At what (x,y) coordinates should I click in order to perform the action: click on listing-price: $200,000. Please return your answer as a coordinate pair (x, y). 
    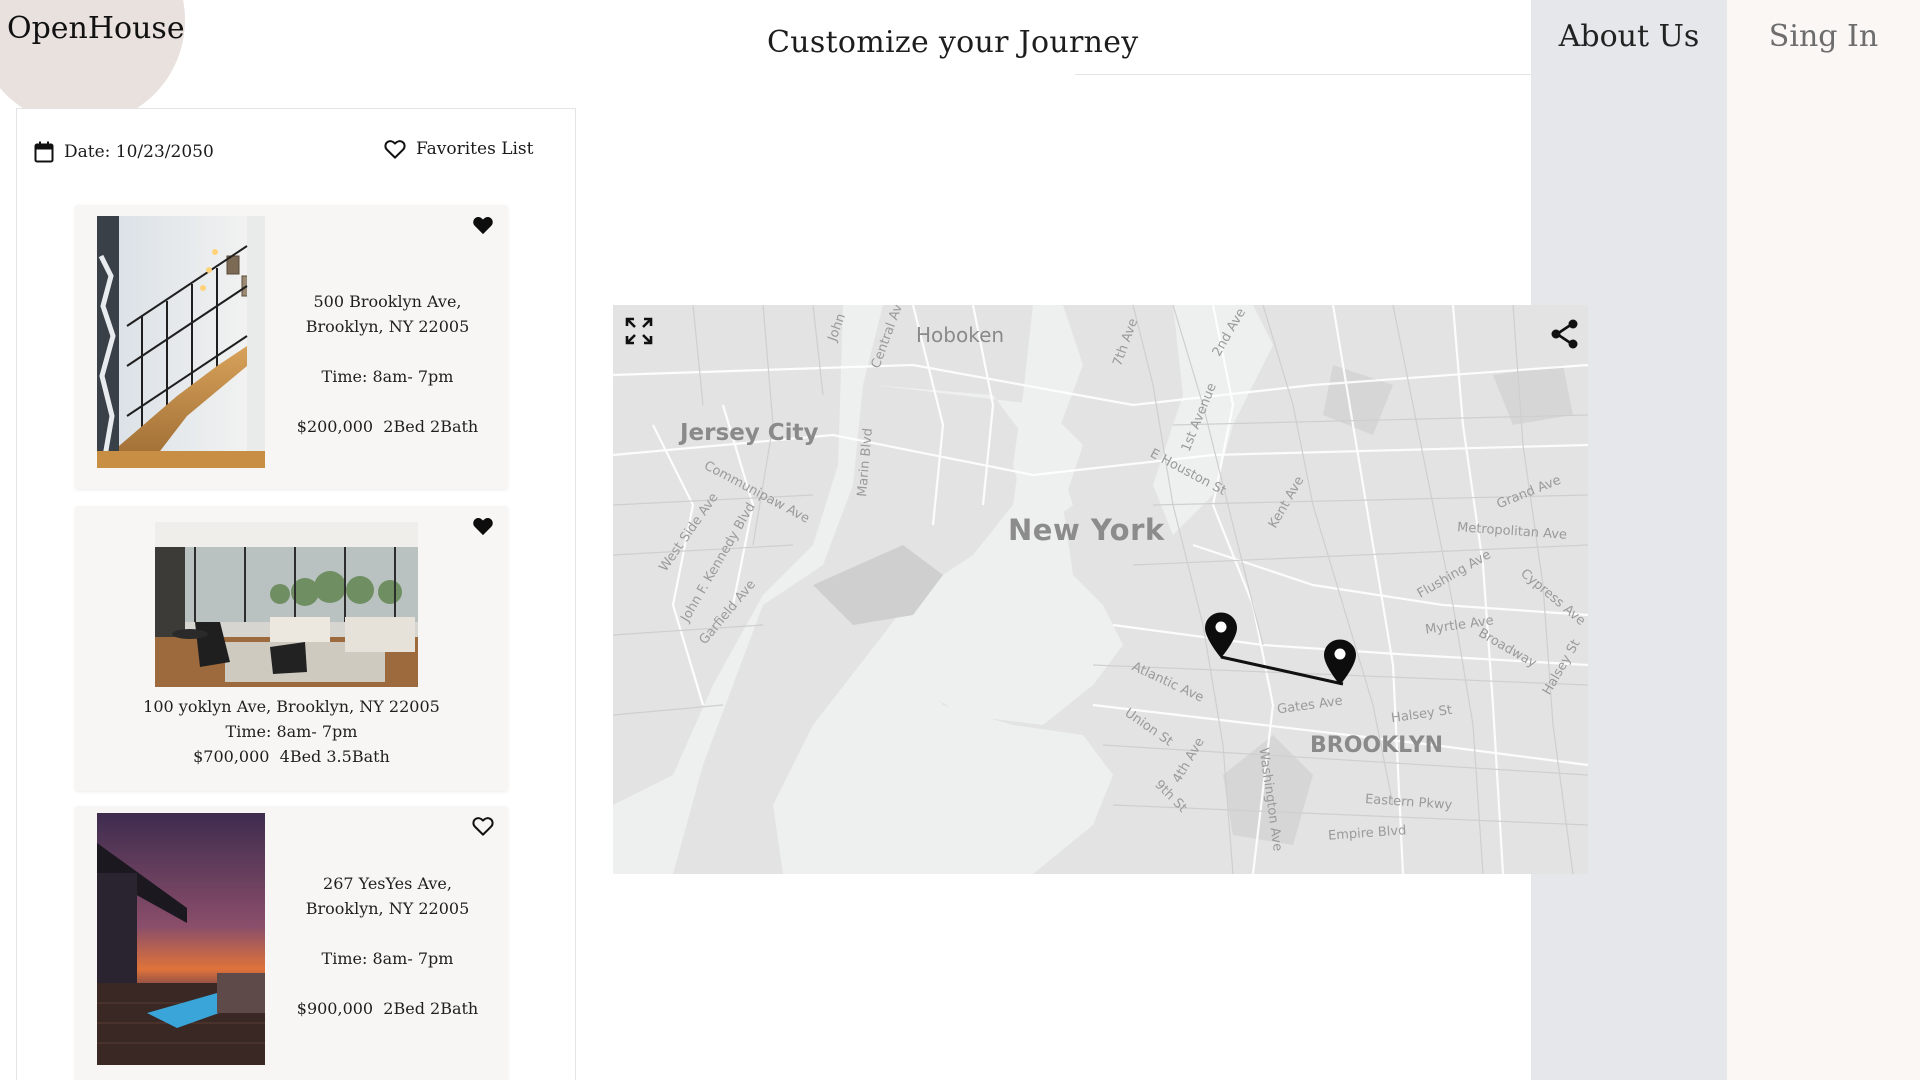
    Looking at the image, I should click on (335, 426).